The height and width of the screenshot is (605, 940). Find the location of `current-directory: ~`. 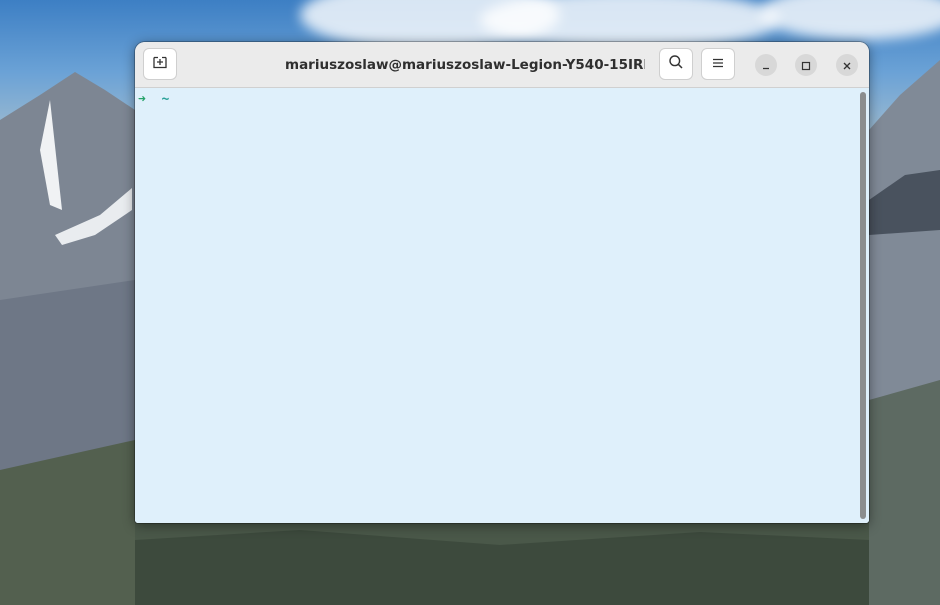

current-directory: ~ is located at coordinates (165, 99).